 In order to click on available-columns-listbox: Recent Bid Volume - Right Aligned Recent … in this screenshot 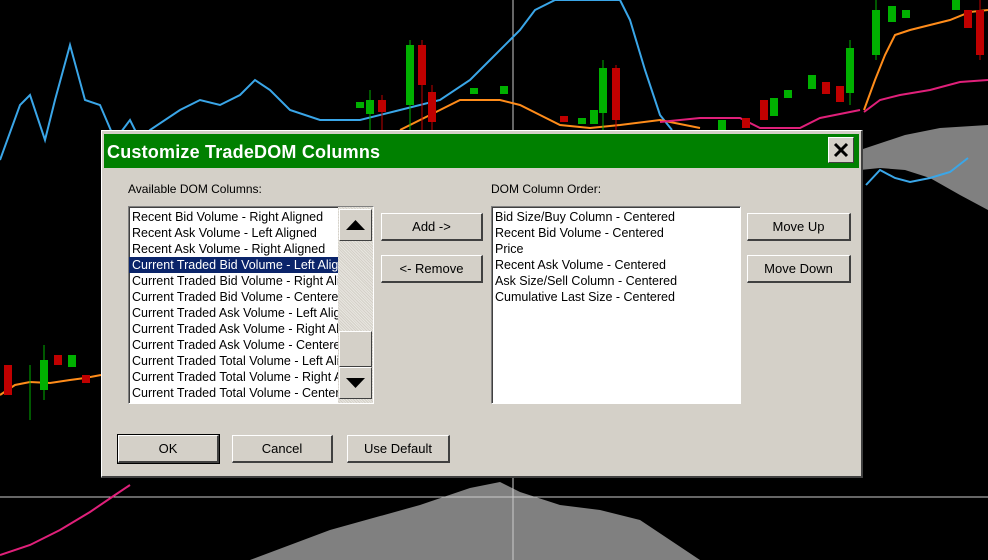, I will do `click(251, 305)`.